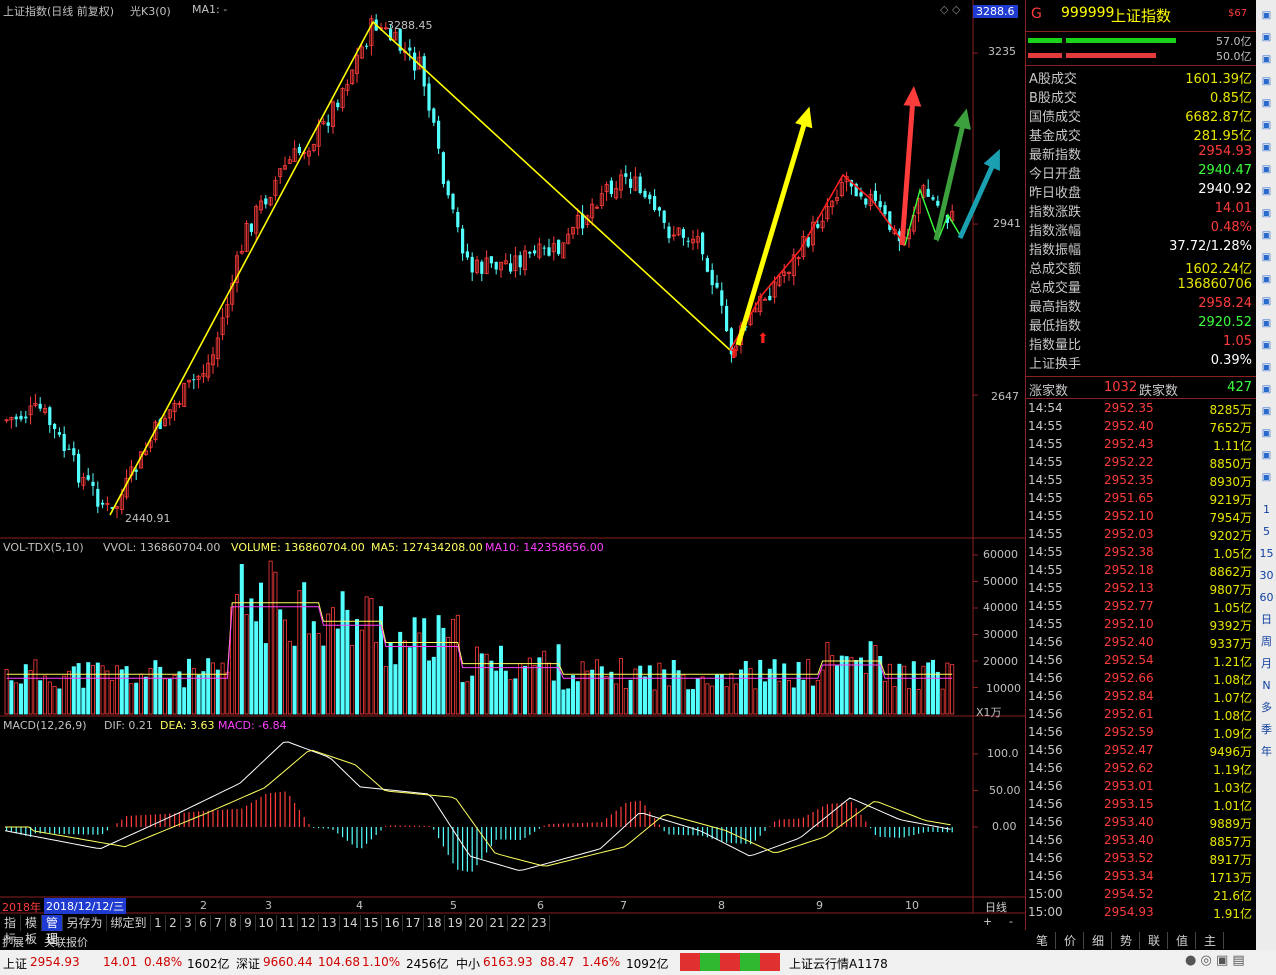  I want to click on tick-row: 14:56 2953.40 9889万, so click(1141, 823).